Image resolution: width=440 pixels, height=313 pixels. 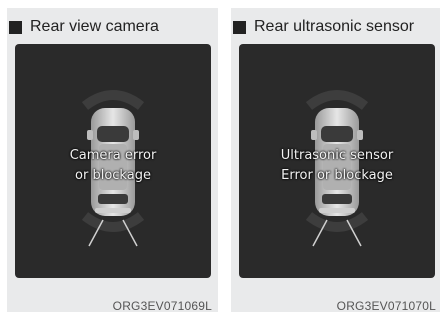 What do you see at coordinates (94, 26) in the screenshot?
I see `panel-title-text: Rear view camera` at bounding box center [94, 26].